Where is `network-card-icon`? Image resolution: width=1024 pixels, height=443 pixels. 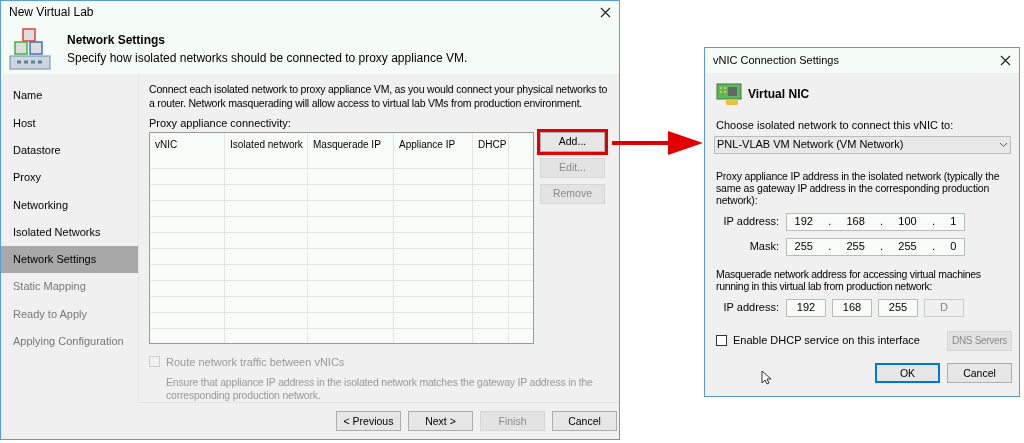 network-card-icon is located at coordinates (729, 94).